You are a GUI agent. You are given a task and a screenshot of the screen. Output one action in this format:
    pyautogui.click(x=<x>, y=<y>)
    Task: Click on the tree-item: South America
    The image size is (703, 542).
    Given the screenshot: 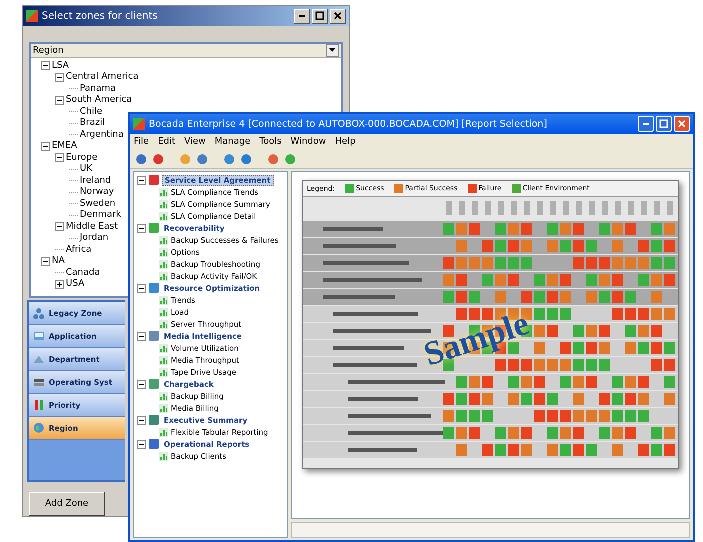 What is the action you would take?
    pyautogui.click(x=99, y=100)
    